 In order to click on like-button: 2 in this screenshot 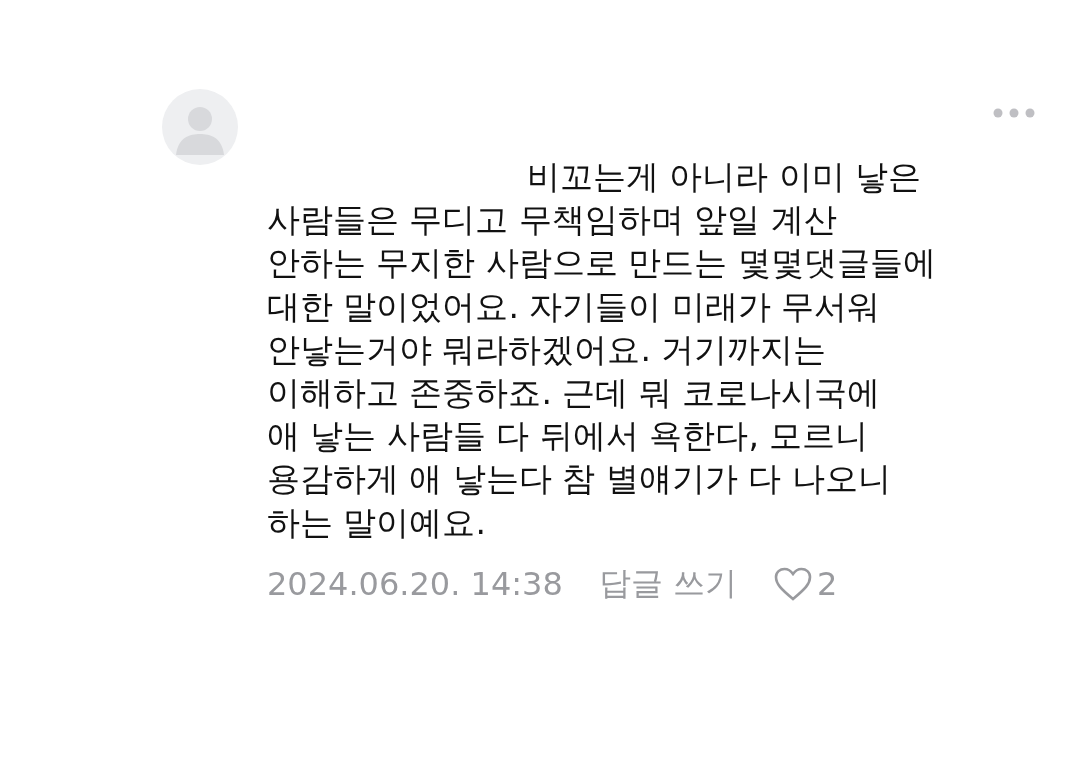, I will do `click(805, 583)`.